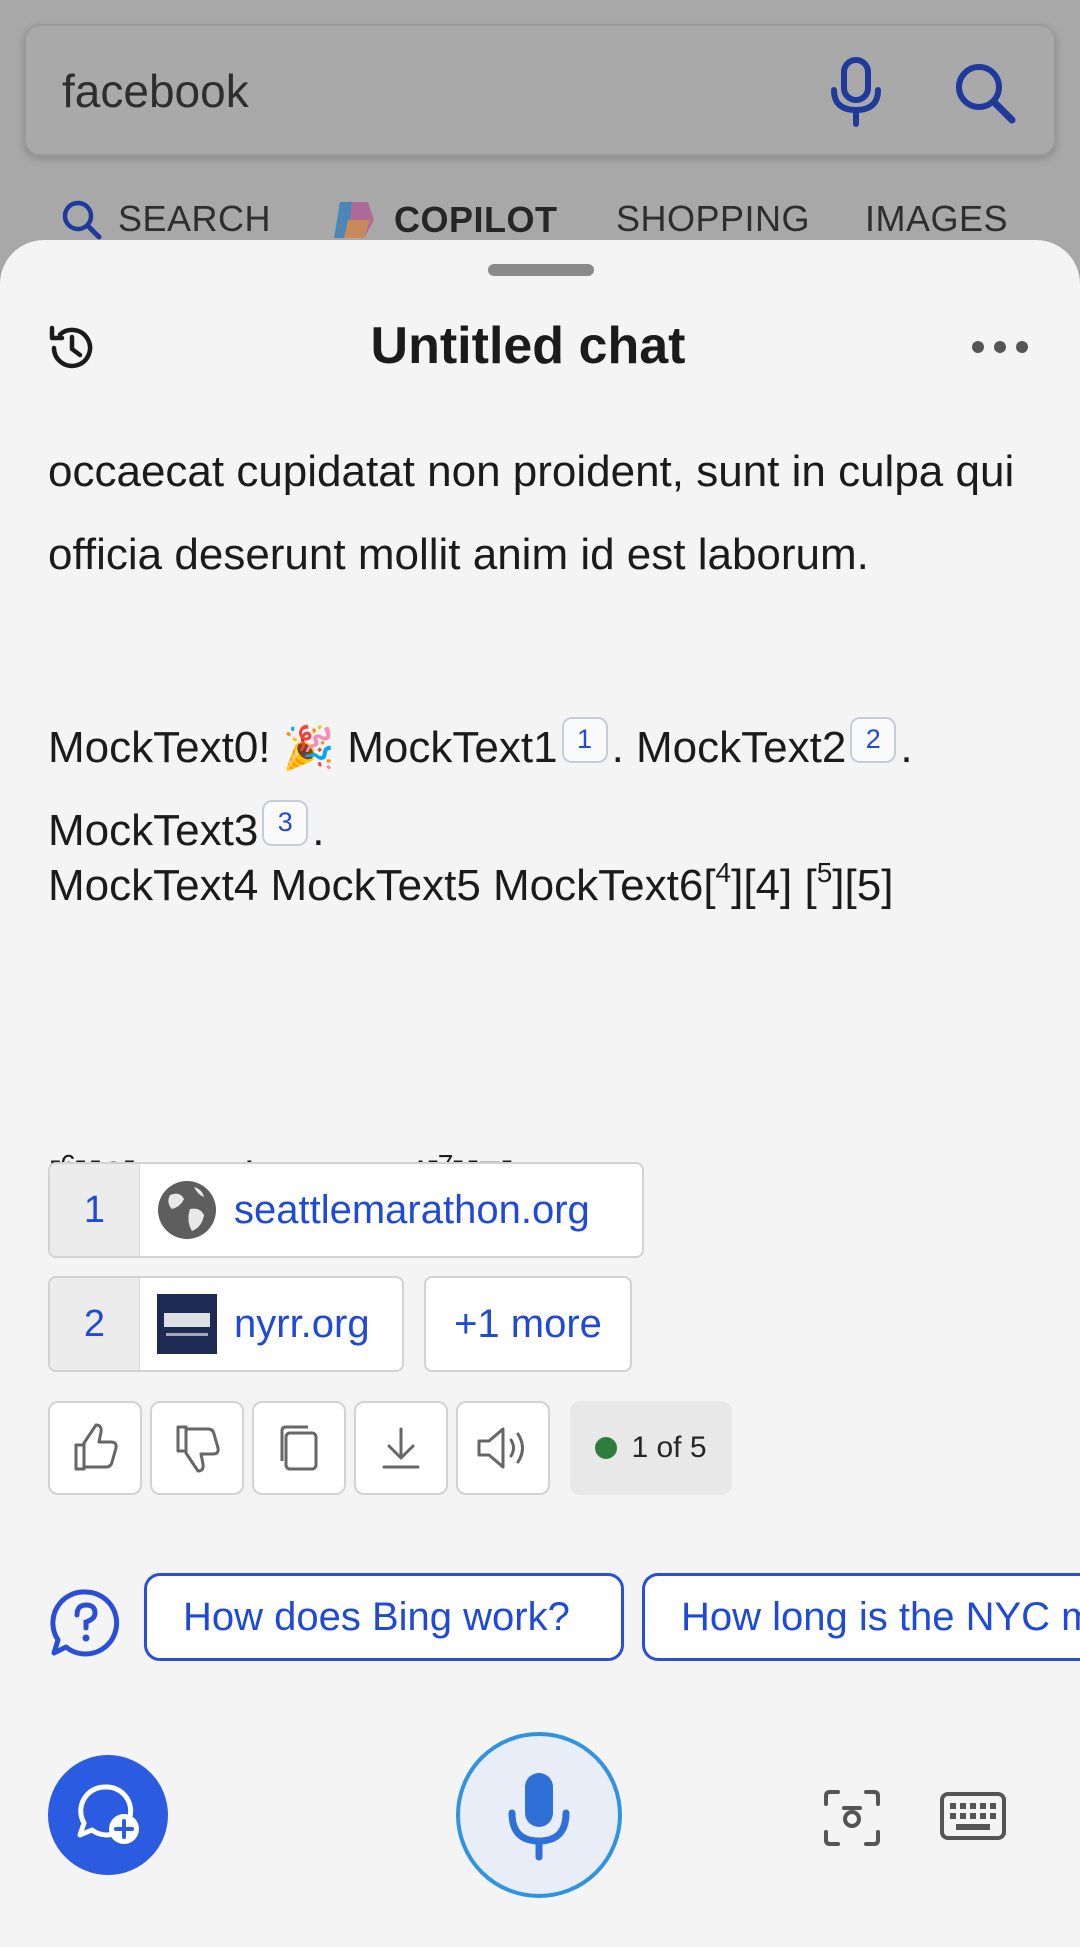  I want to click on thumbs-down-icon, so click(198, 1449).